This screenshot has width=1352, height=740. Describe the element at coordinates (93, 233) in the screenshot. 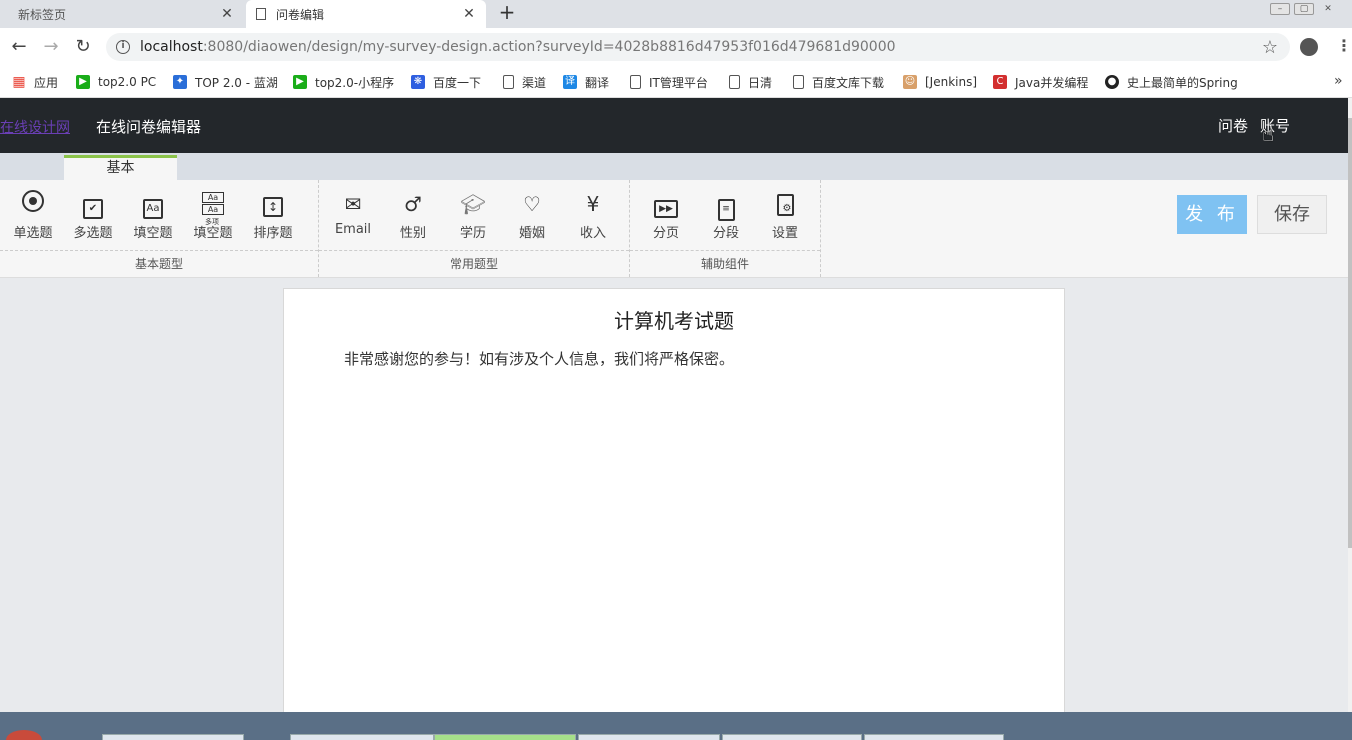

I see `tool-label: 多选题` at that location.